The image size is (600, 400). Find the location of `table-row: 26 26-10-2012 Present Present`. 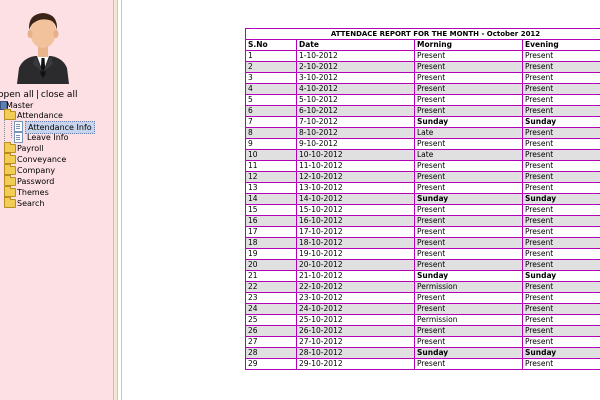

table-row: 26 26-10-2012 Present Present is located at coordinates (422, 331).